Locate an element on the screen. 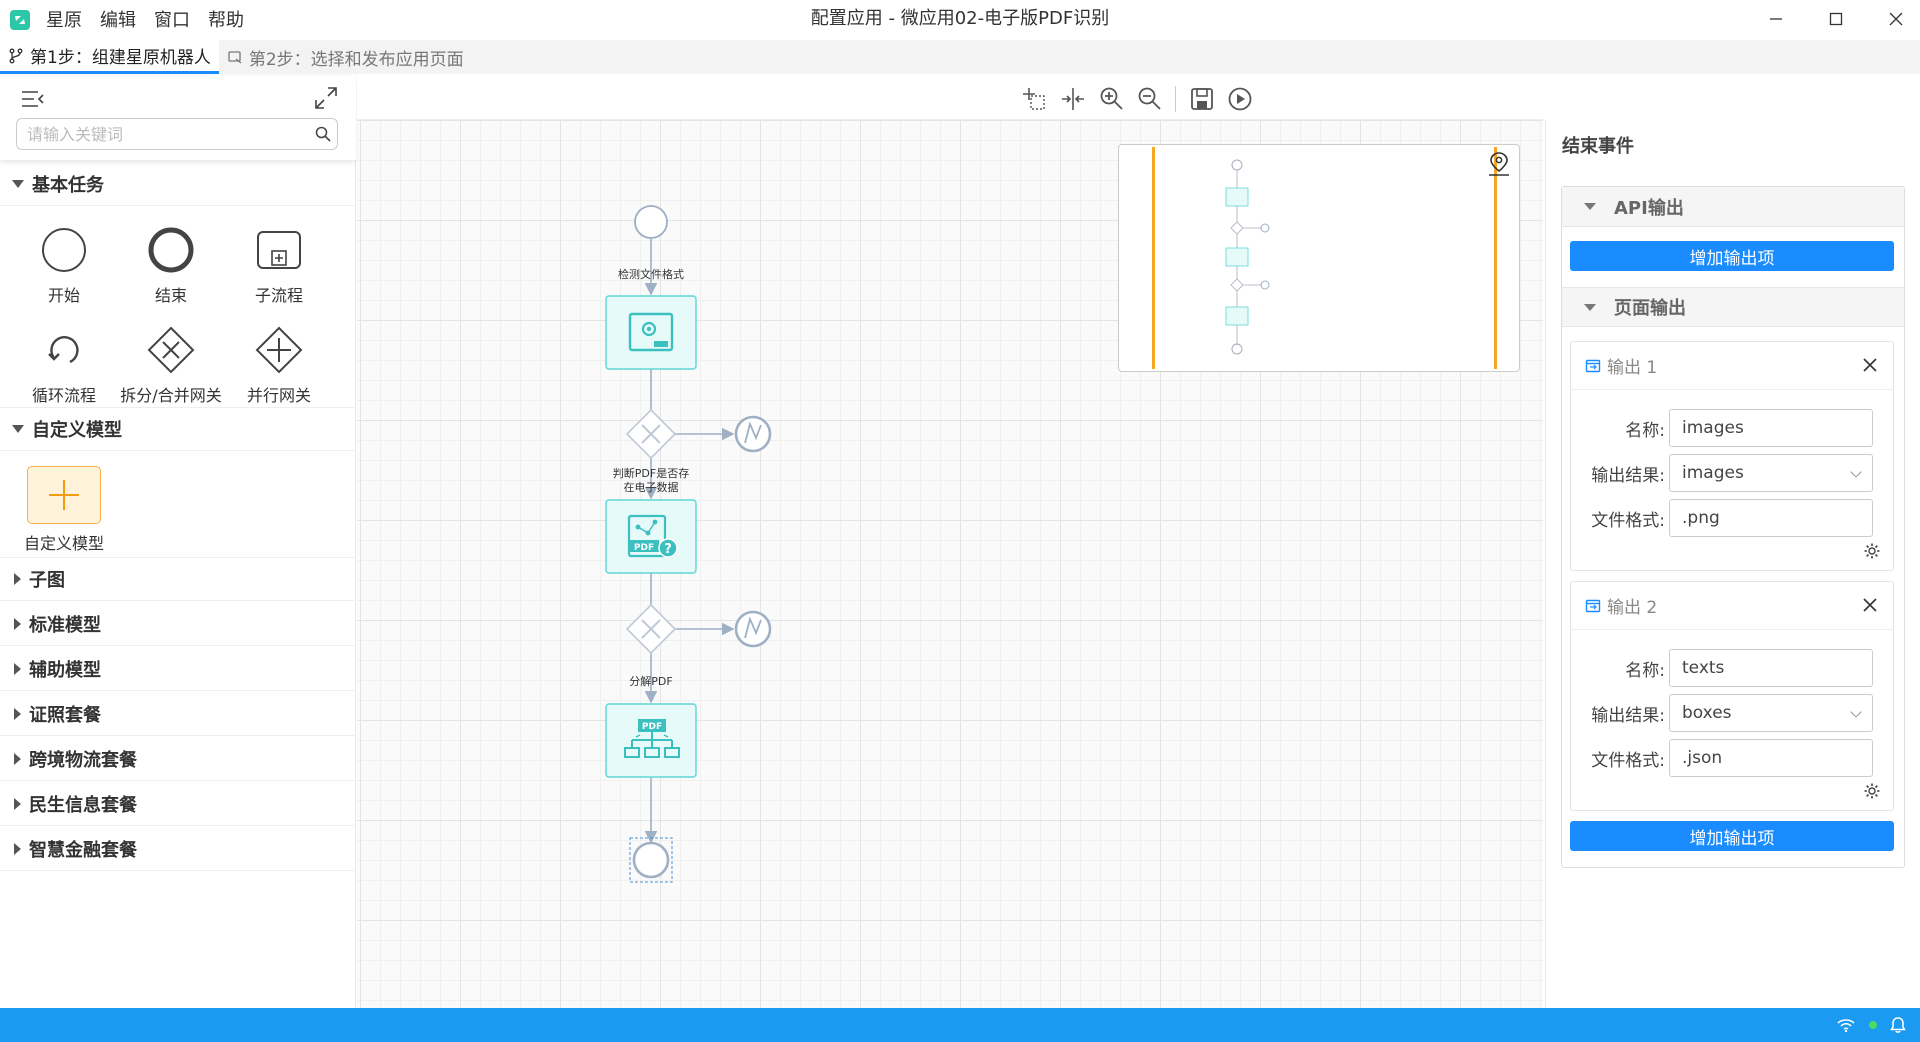 The width and height of the screenshot is (1920, 1042). task-split-label: 分解PDF is located at coordinates (650, 681).